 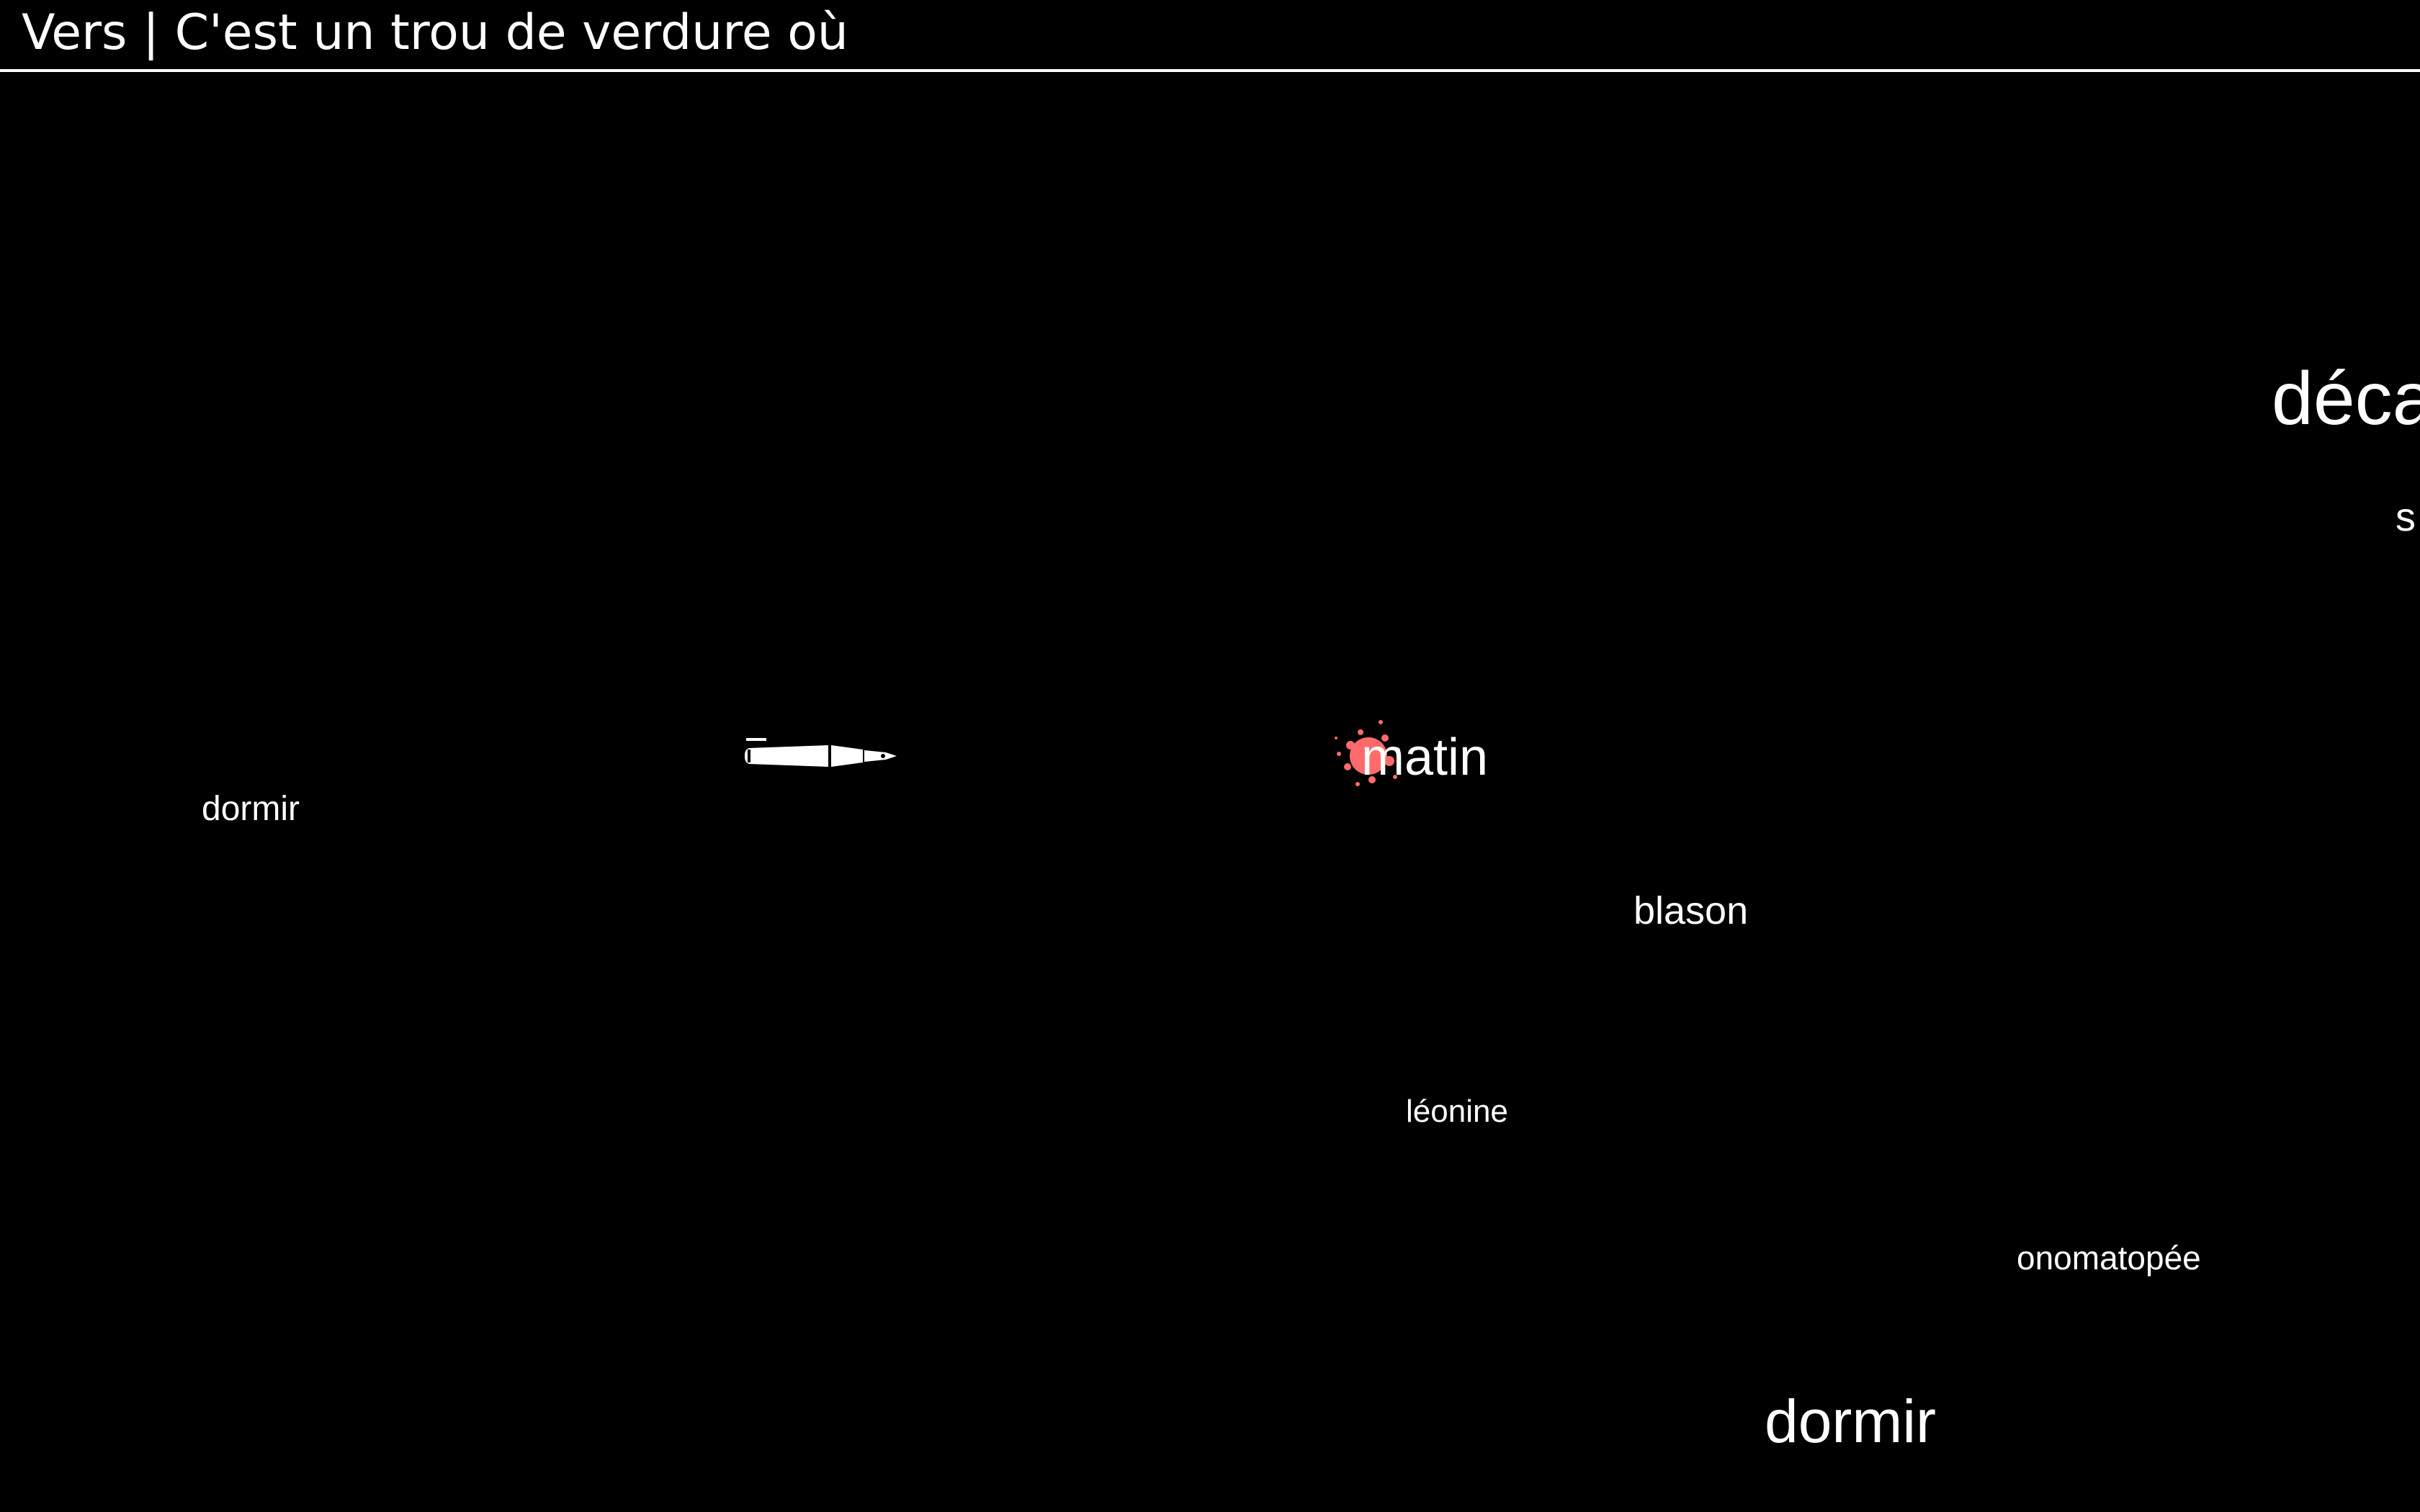 I want to click on falling-word-deca: déca, so click(x=2346, y=398).